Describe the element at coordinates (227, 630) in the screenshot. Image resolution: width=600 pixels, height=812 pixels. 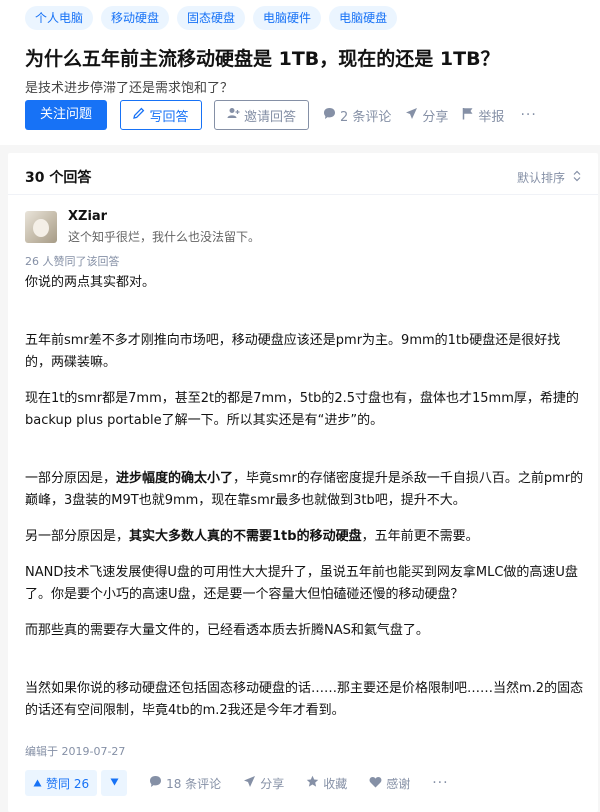
I see `answer-paragraph: 而那些真的需要存大量文件的，已经看透本质去折腾NAS和氦气盘了。` at that location.